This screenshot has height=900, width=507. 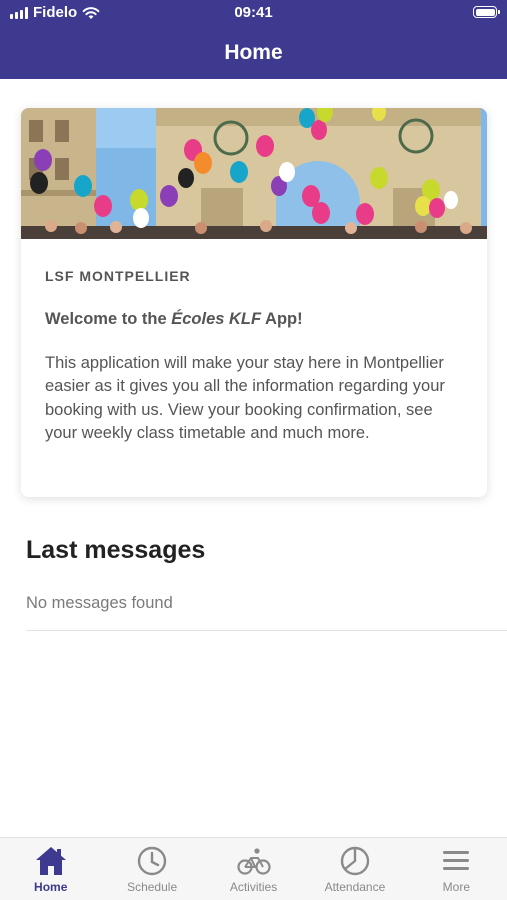 I want to click on tab-more-label: More, so click(x=456, y=887).